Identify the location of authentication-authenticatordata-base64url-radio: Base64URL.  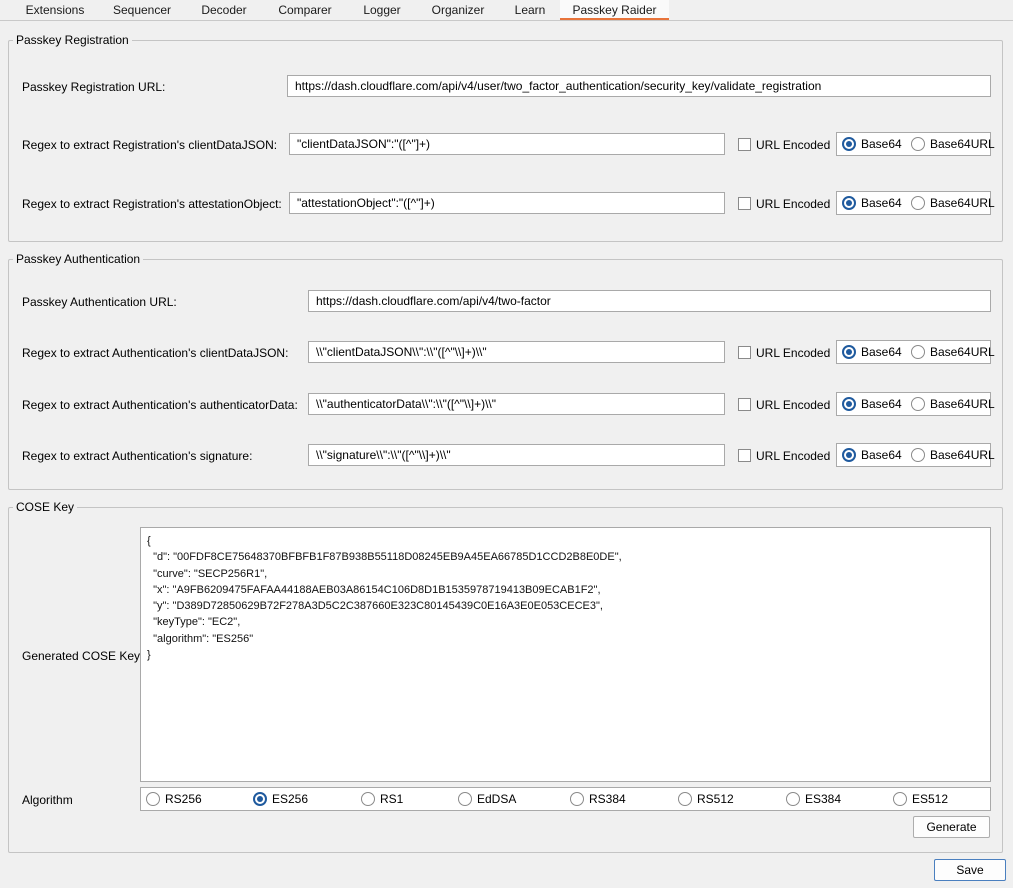
(953, 404).